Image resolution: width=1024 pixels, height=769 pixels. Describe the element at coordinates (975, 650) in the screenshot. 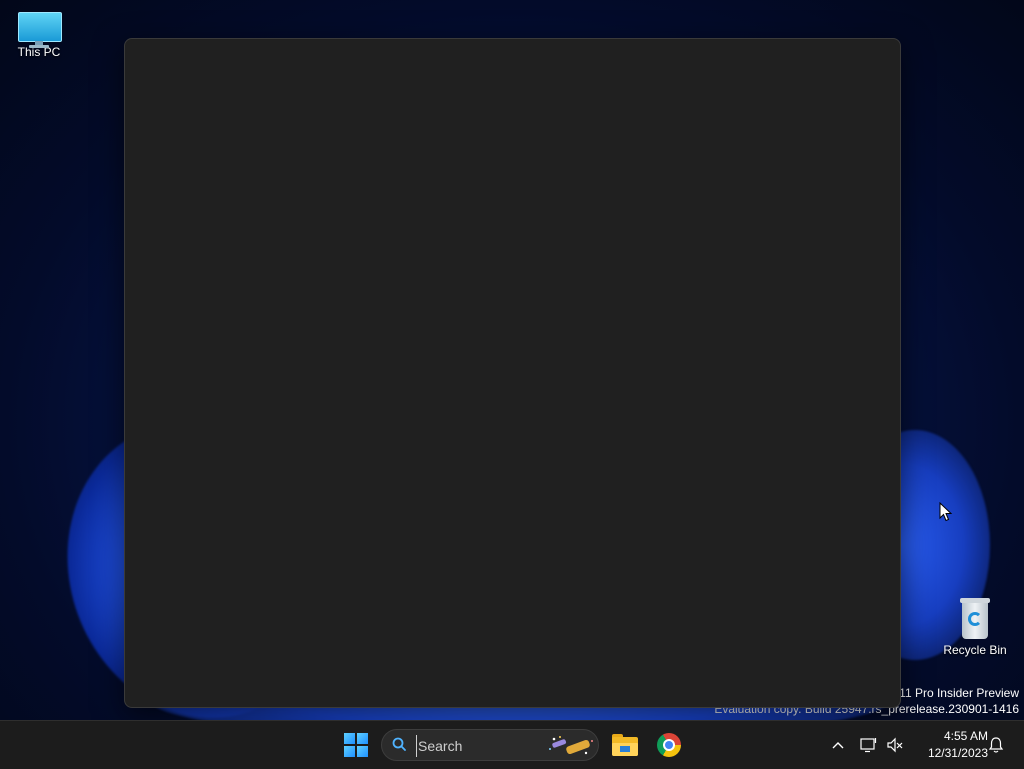

I see `desktop-icon-label: Recycle Bin` at that location.